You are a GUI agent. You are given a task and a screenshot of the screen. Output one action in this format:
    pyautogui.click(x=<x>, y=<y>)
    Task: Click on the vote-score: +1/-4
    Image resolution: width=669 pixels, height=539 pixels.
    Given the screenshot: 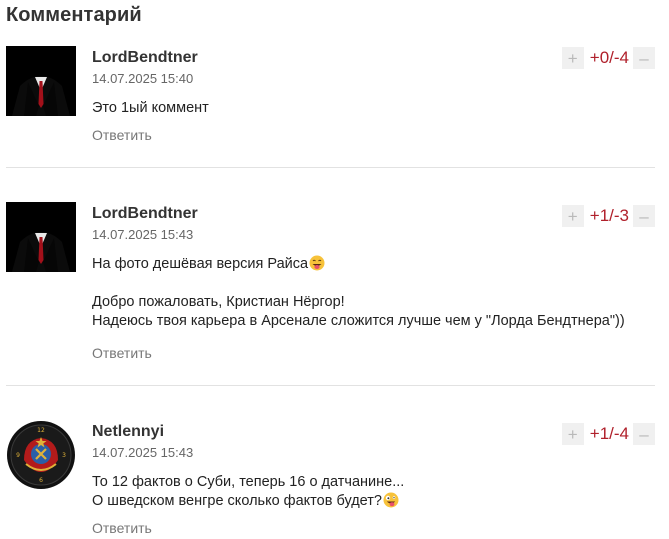 What is the action you would take?
    pyautogui.click(x=609, y=433)
    